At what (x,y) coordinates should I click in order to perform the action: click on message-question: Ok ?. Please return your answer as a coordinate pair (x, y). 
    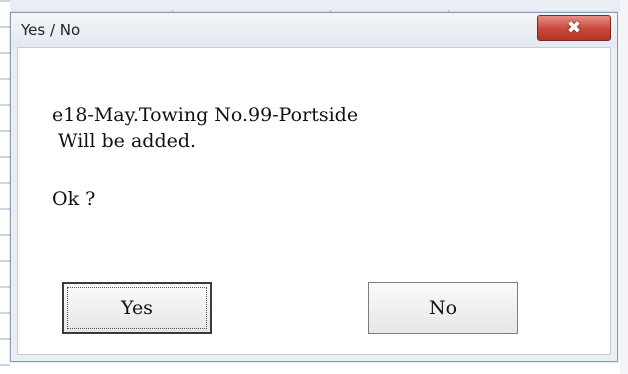
    Looking at the image, I should click on (74, 199).